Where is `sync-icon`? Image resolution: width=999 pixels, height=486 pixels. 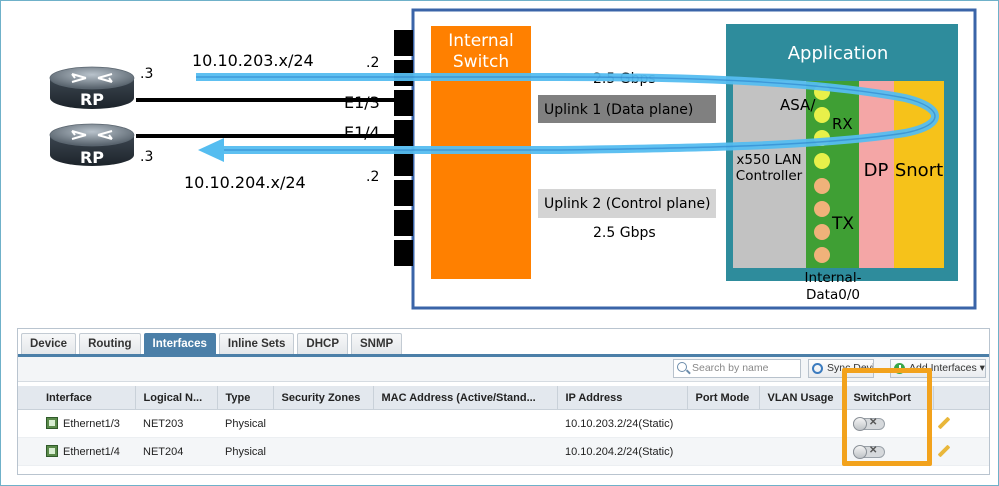
sync-icon is located at coordinates (817, 368).